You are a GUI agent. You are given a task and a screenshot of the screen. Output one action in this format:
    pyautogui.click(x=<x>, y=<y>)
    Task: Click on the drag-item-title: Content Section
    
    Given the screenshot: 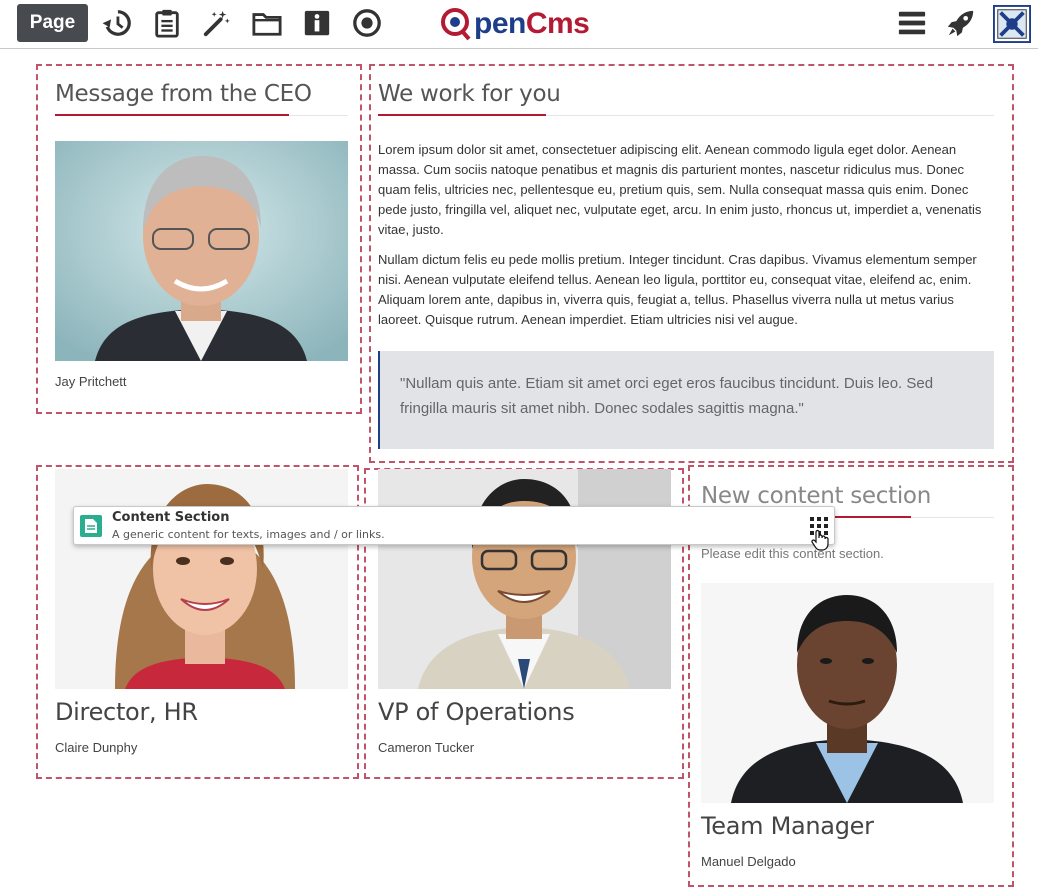 What is the action you would take?
    pyautogui.click(x=171, y=517)
    